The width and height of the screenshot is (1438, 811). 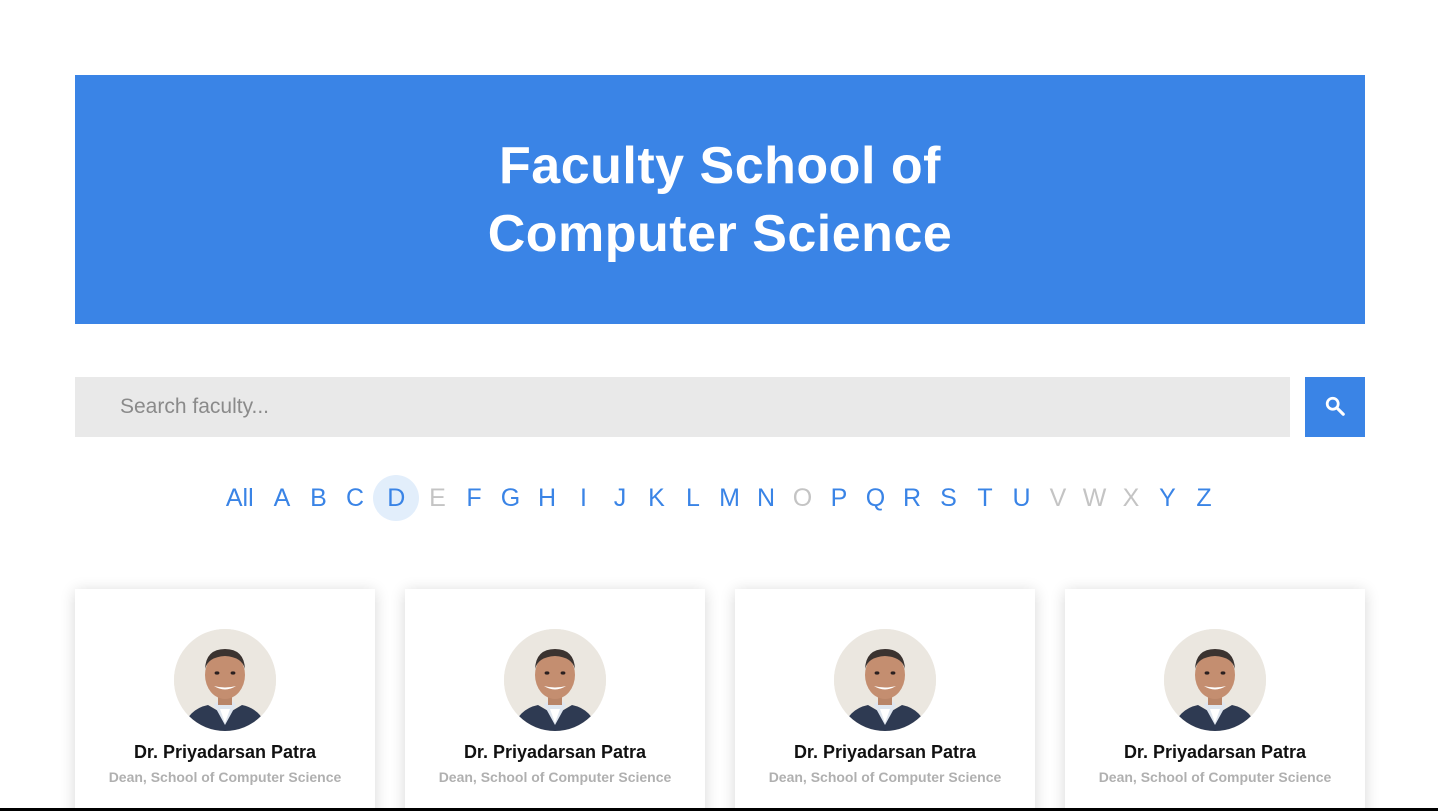 I want to click on alphabet-filter-m: M, so click(x=729, y=498).